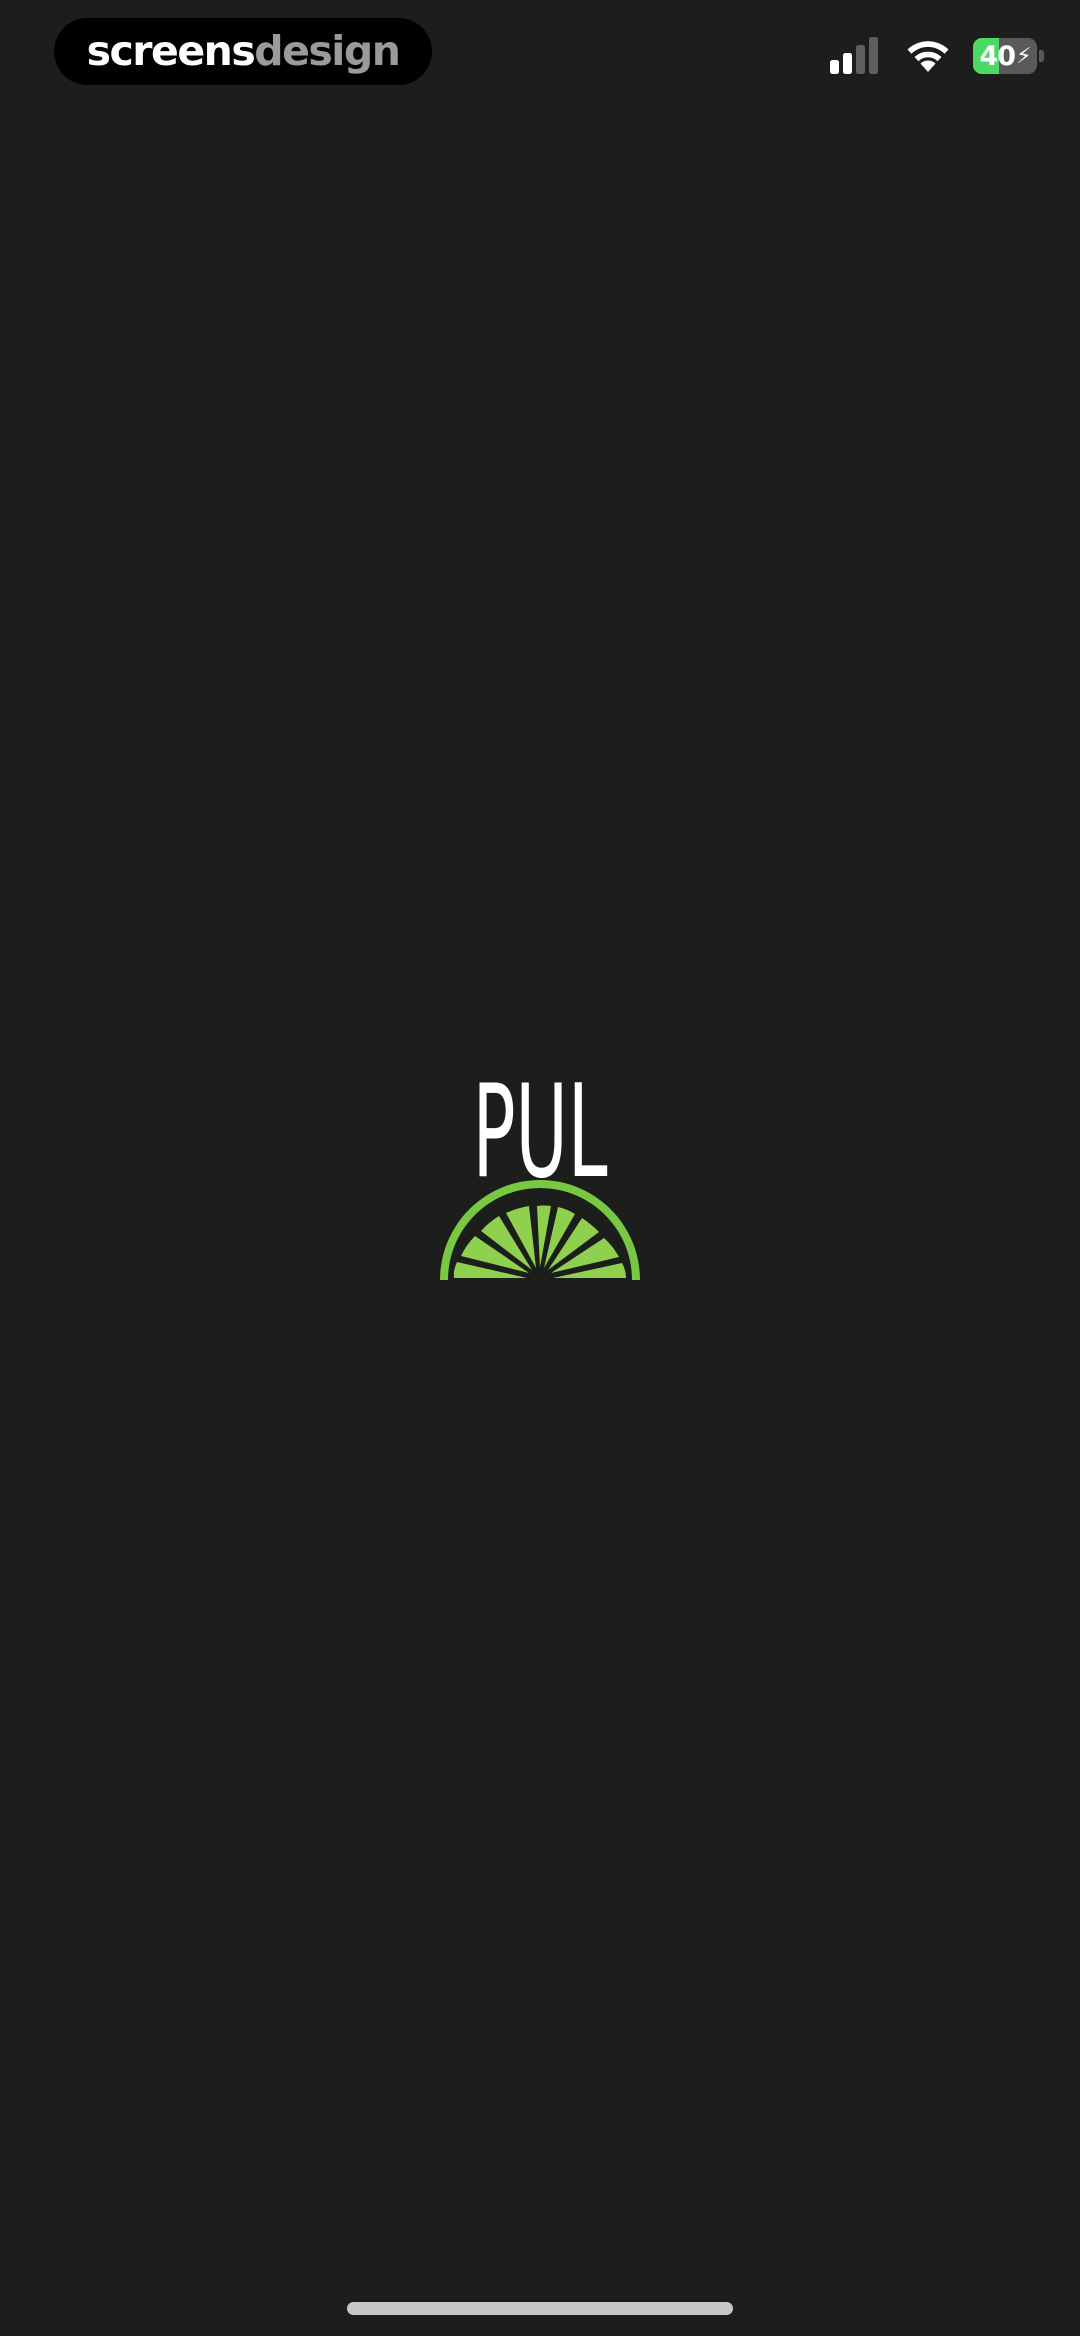  I want to click on battery-body: 40 ⚡, so click(1005, 56).